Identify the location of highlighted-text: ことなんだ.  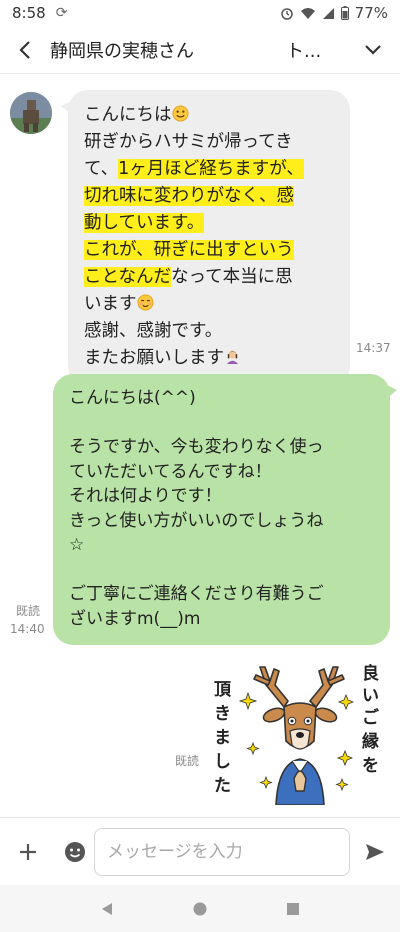
(127, 277).